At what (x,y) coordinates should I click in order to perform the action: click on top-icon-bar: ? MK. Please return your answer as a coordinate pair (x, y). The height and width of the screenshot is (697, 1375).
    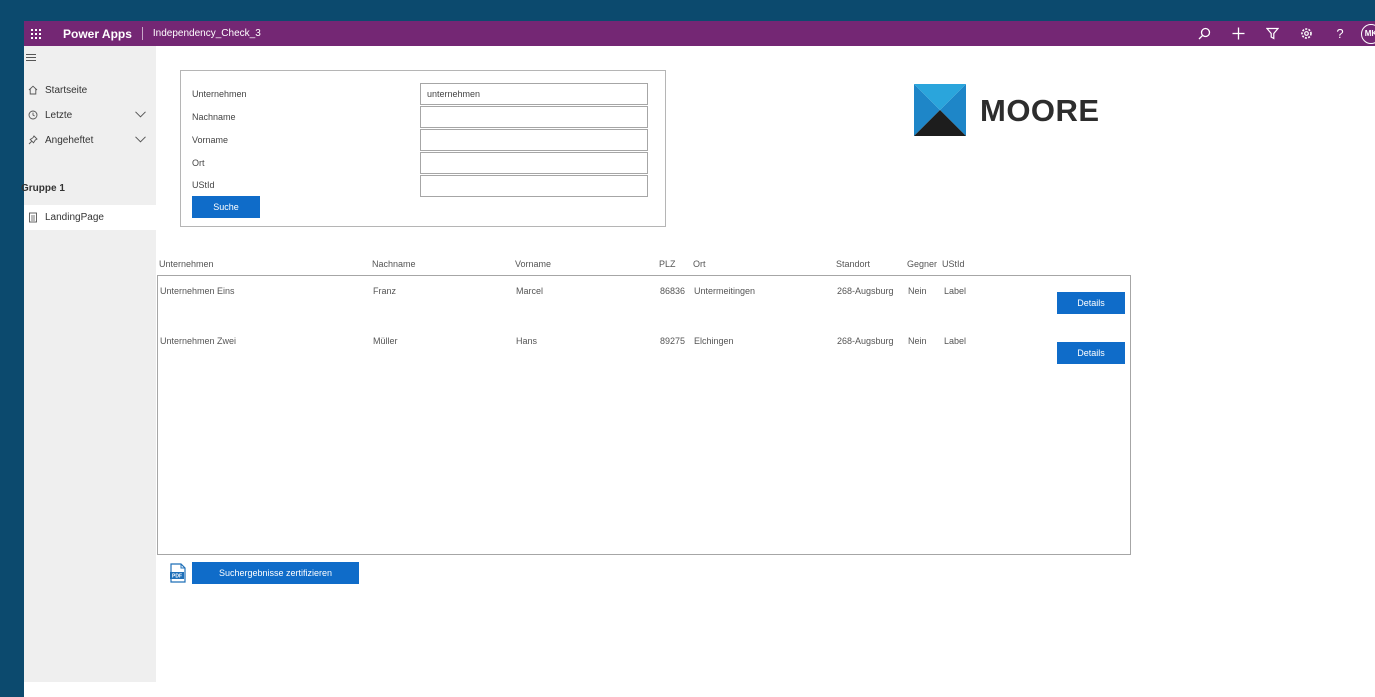
    Looking at the image, I should click on (1276, 33).